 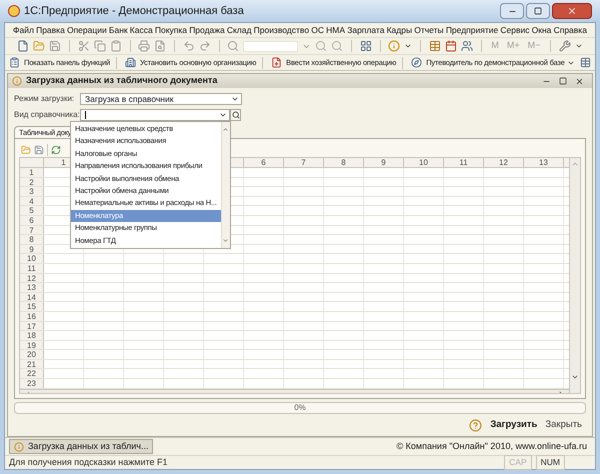 What do you see at coordinates (32, 383) in the screenshot?
I see `row-number: 23` at bounding box center [32, 383].